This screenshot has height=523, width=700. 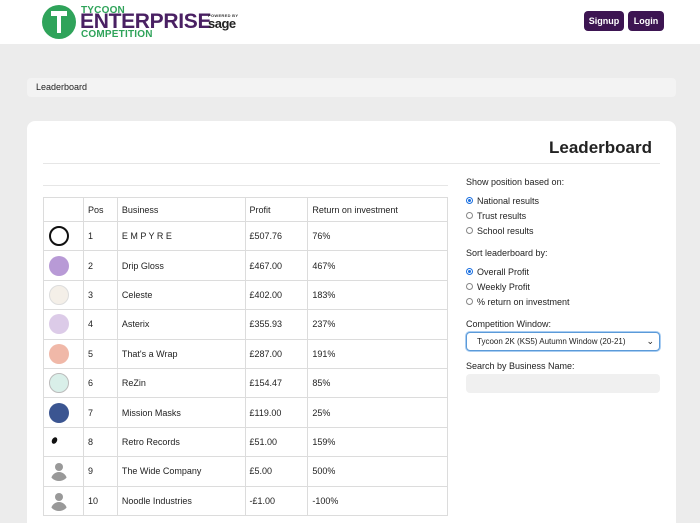 What do you see at coordinates (377, 324) in the screenshot?
I see `roi-cell: 237%` at bounding box center [377, 324].